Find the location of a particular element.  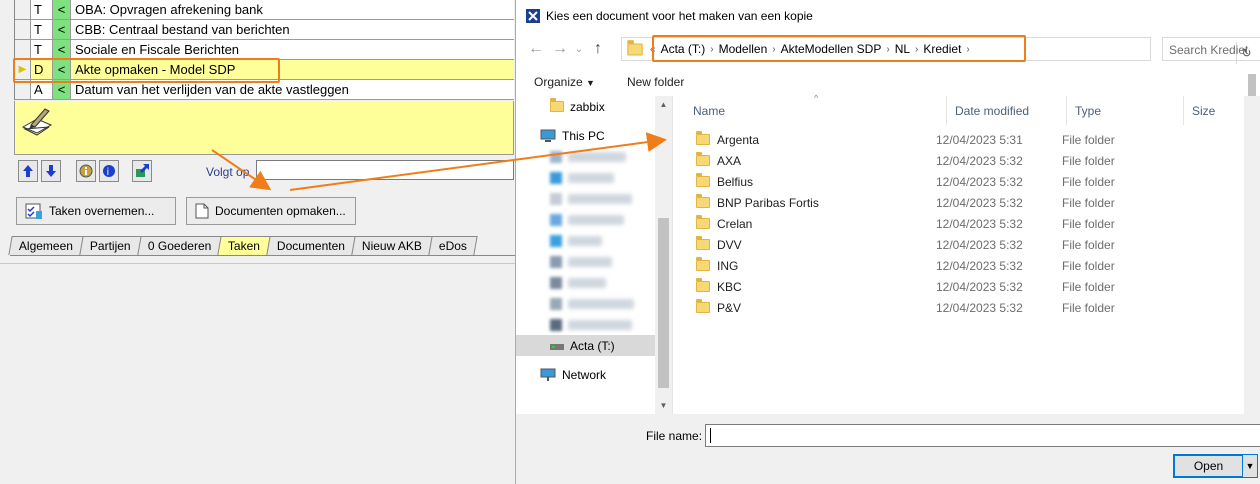

task-row: T < Sociale en Fiscale Berichten is located at coordinates (264, 50).